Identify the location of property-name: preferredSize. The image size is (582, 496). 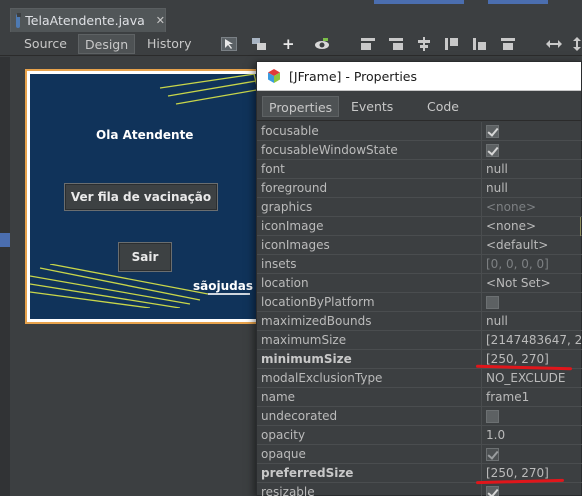
(307, 473).